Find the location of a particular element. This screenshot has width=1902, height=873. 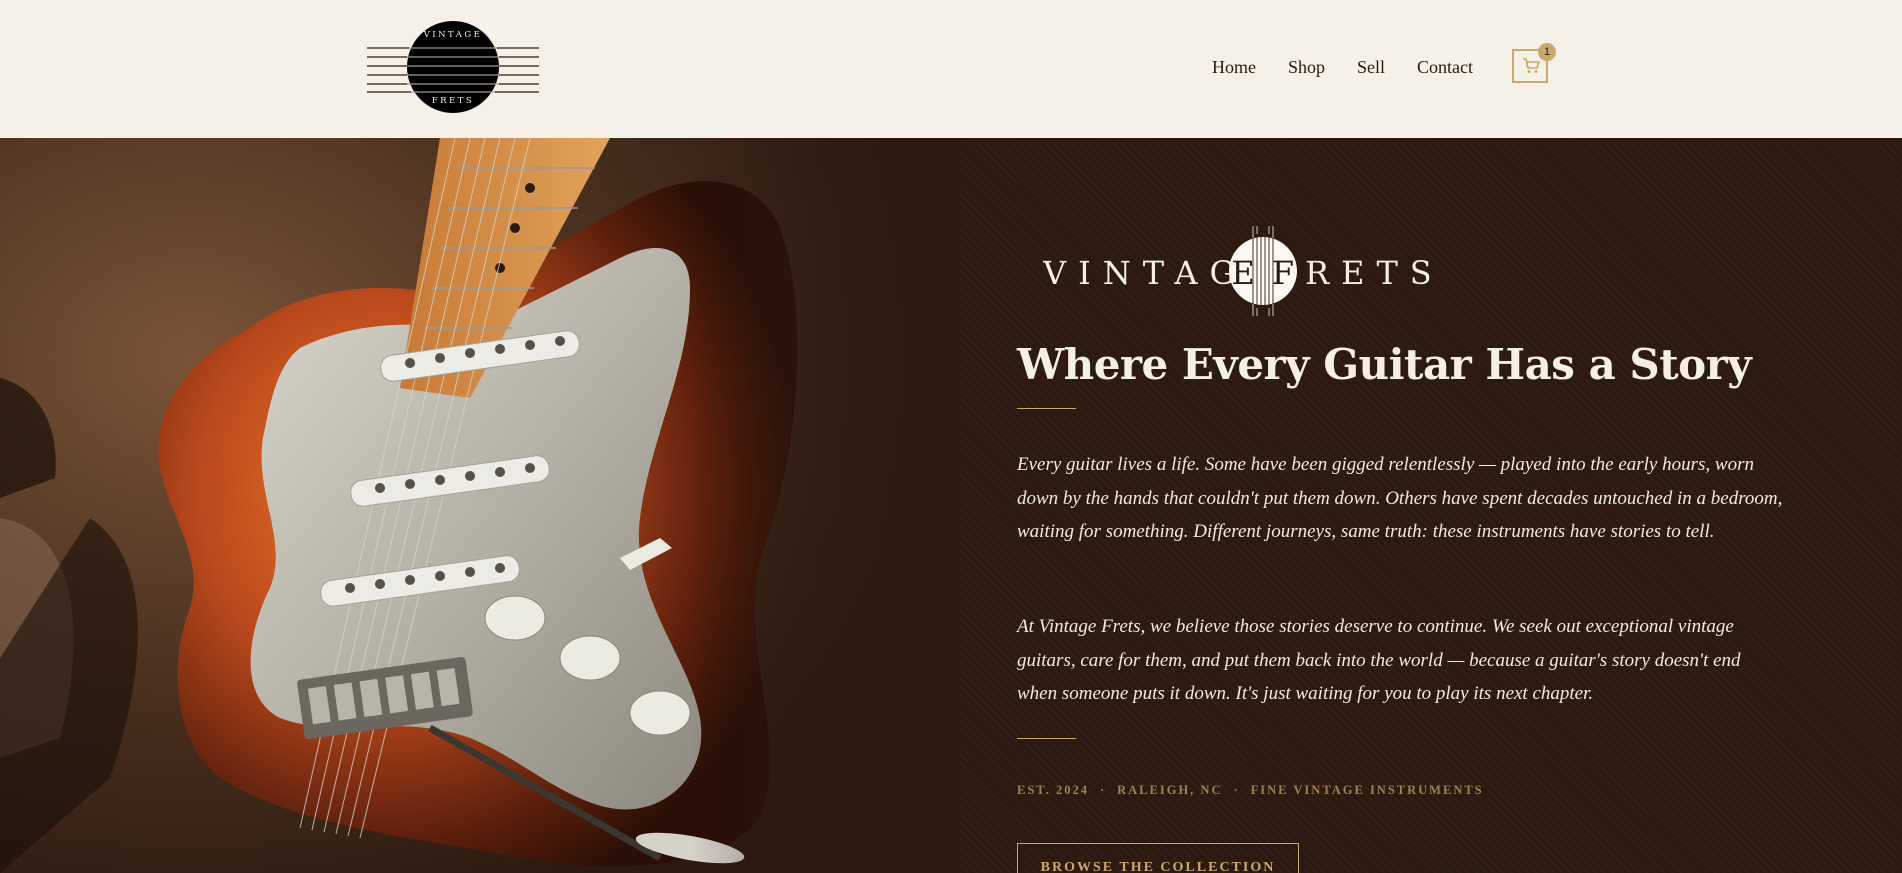

logo-top-text: VINTAGE is located at coordinates (453, 35).